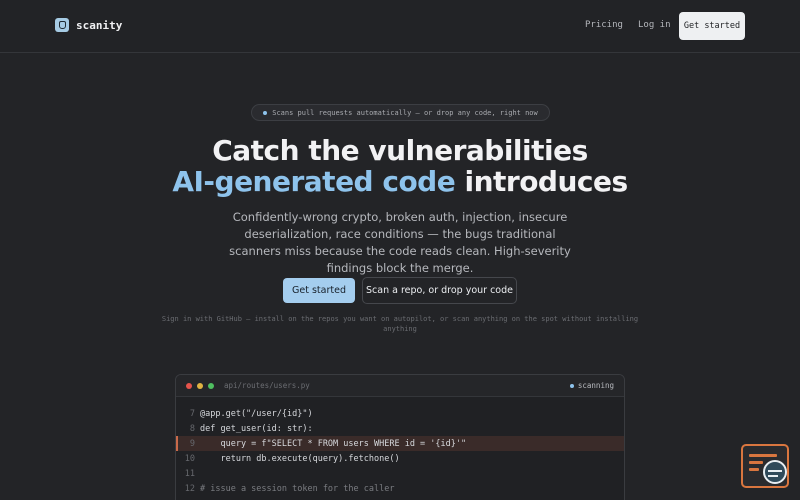 The width and height of the screenshot is (800, 500). Describe the element at coordinates (200, 386) in the screenshot. I see `minimize-dot-icon` at that location.